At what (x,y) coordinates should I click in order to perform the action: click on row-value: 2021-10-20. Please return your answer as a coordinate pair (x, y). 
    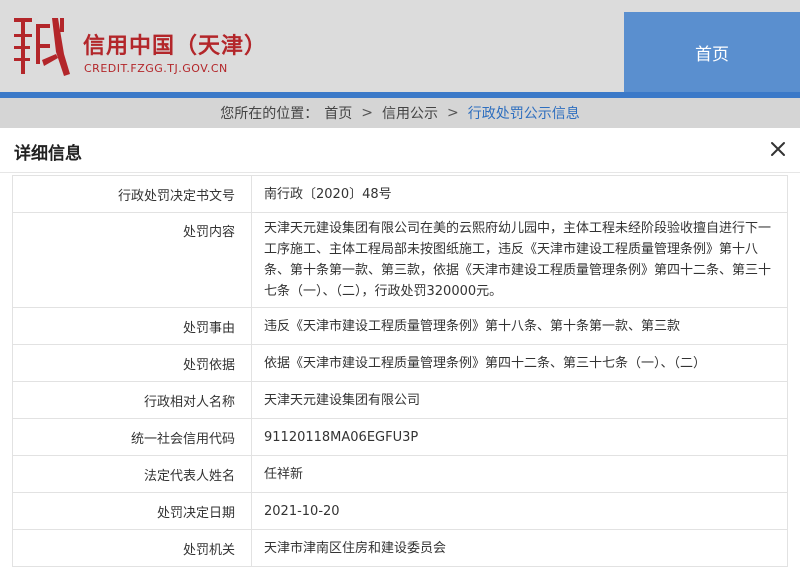
    Looking at the image, I should click on (519, 511).